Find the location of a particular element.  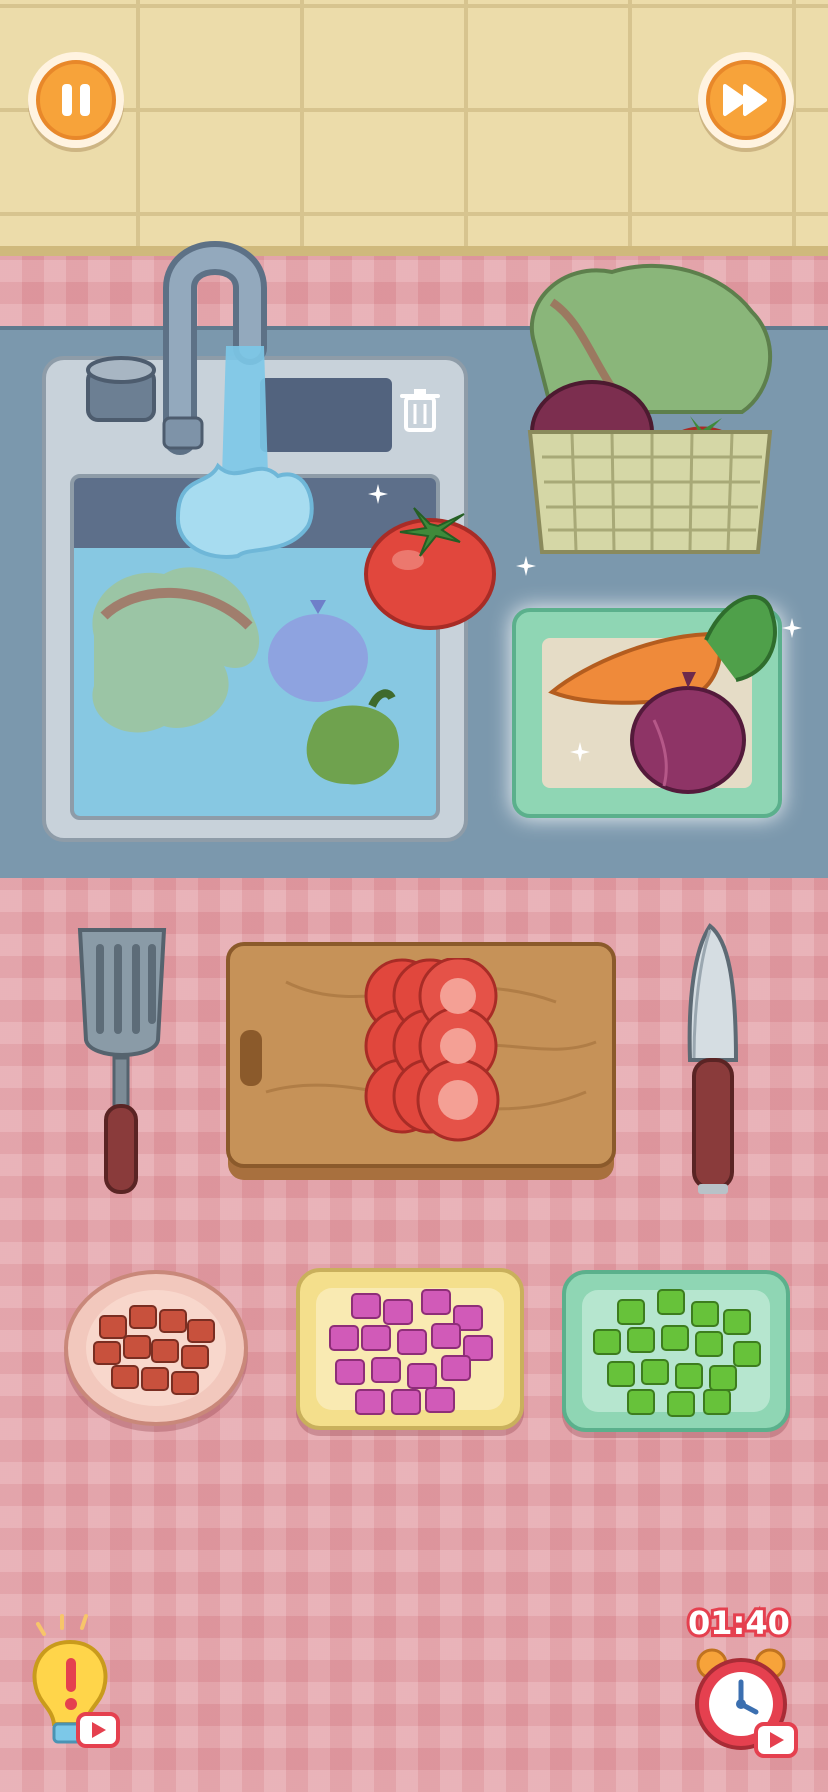

pause-icon is located at coordinates (76, 100).